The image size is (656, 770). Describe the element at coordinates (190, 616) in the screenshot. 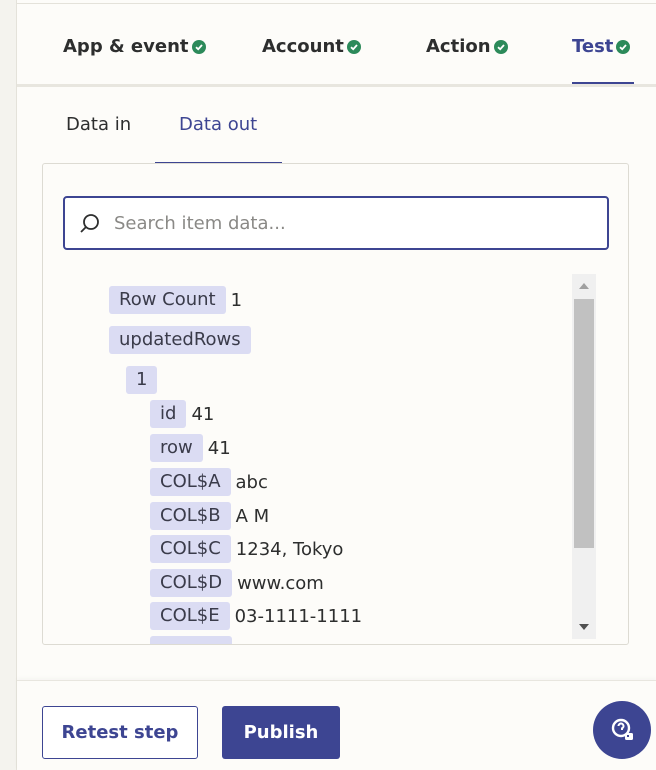

I see `field-key: COL$E` at that location.